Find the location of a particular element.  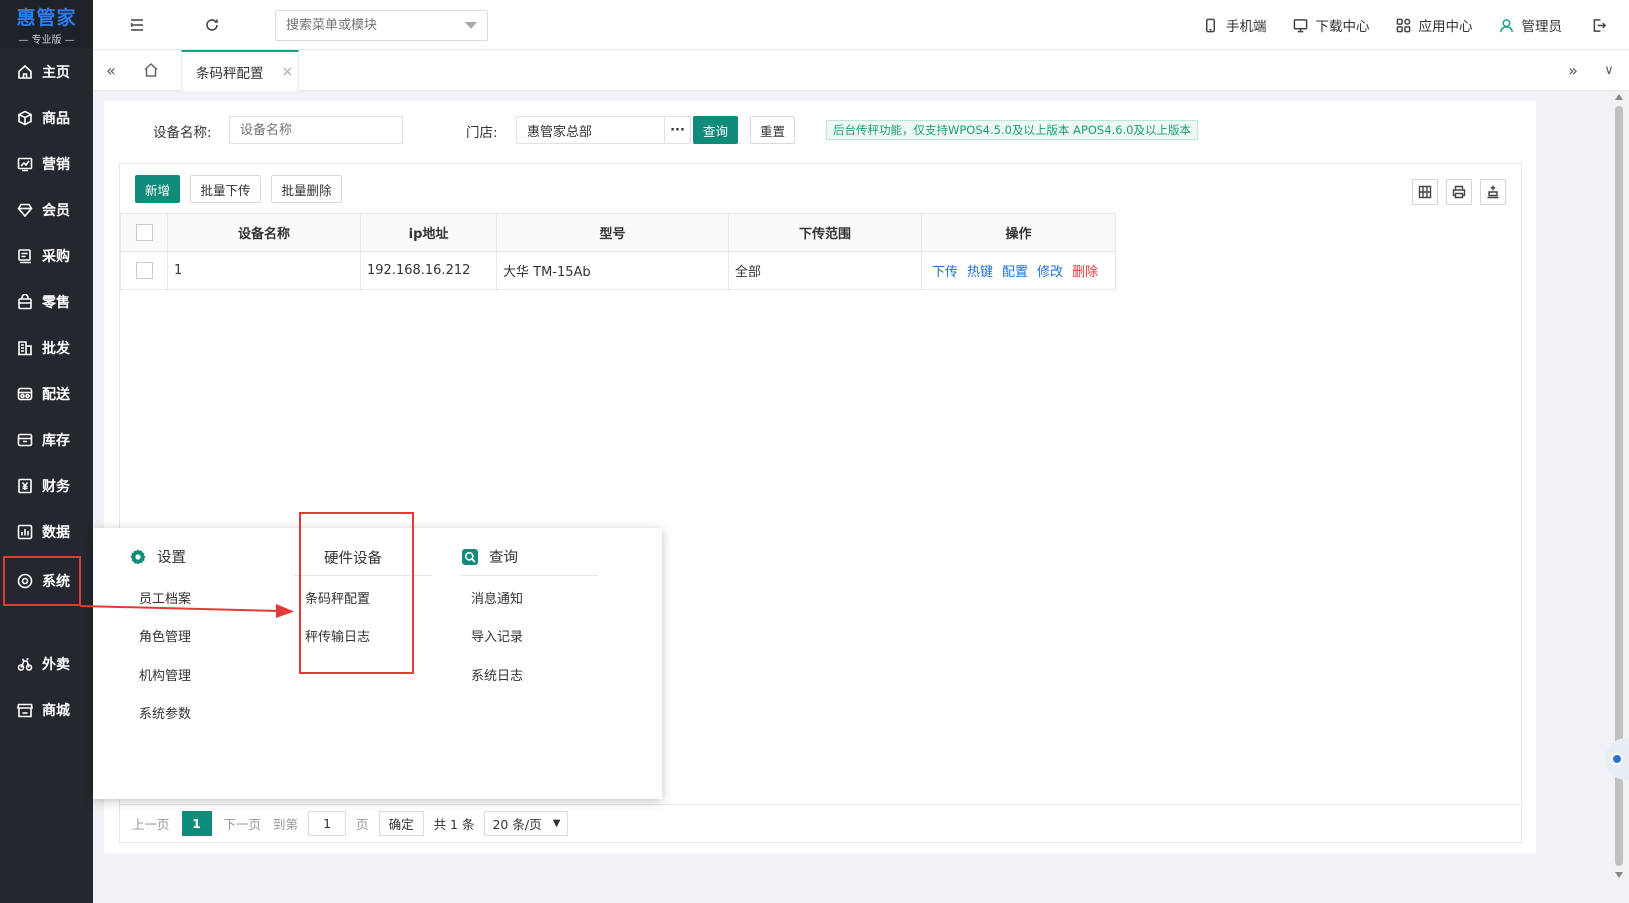

sidebar-item-delivery: 配送 is located at coordinates (46, 394).